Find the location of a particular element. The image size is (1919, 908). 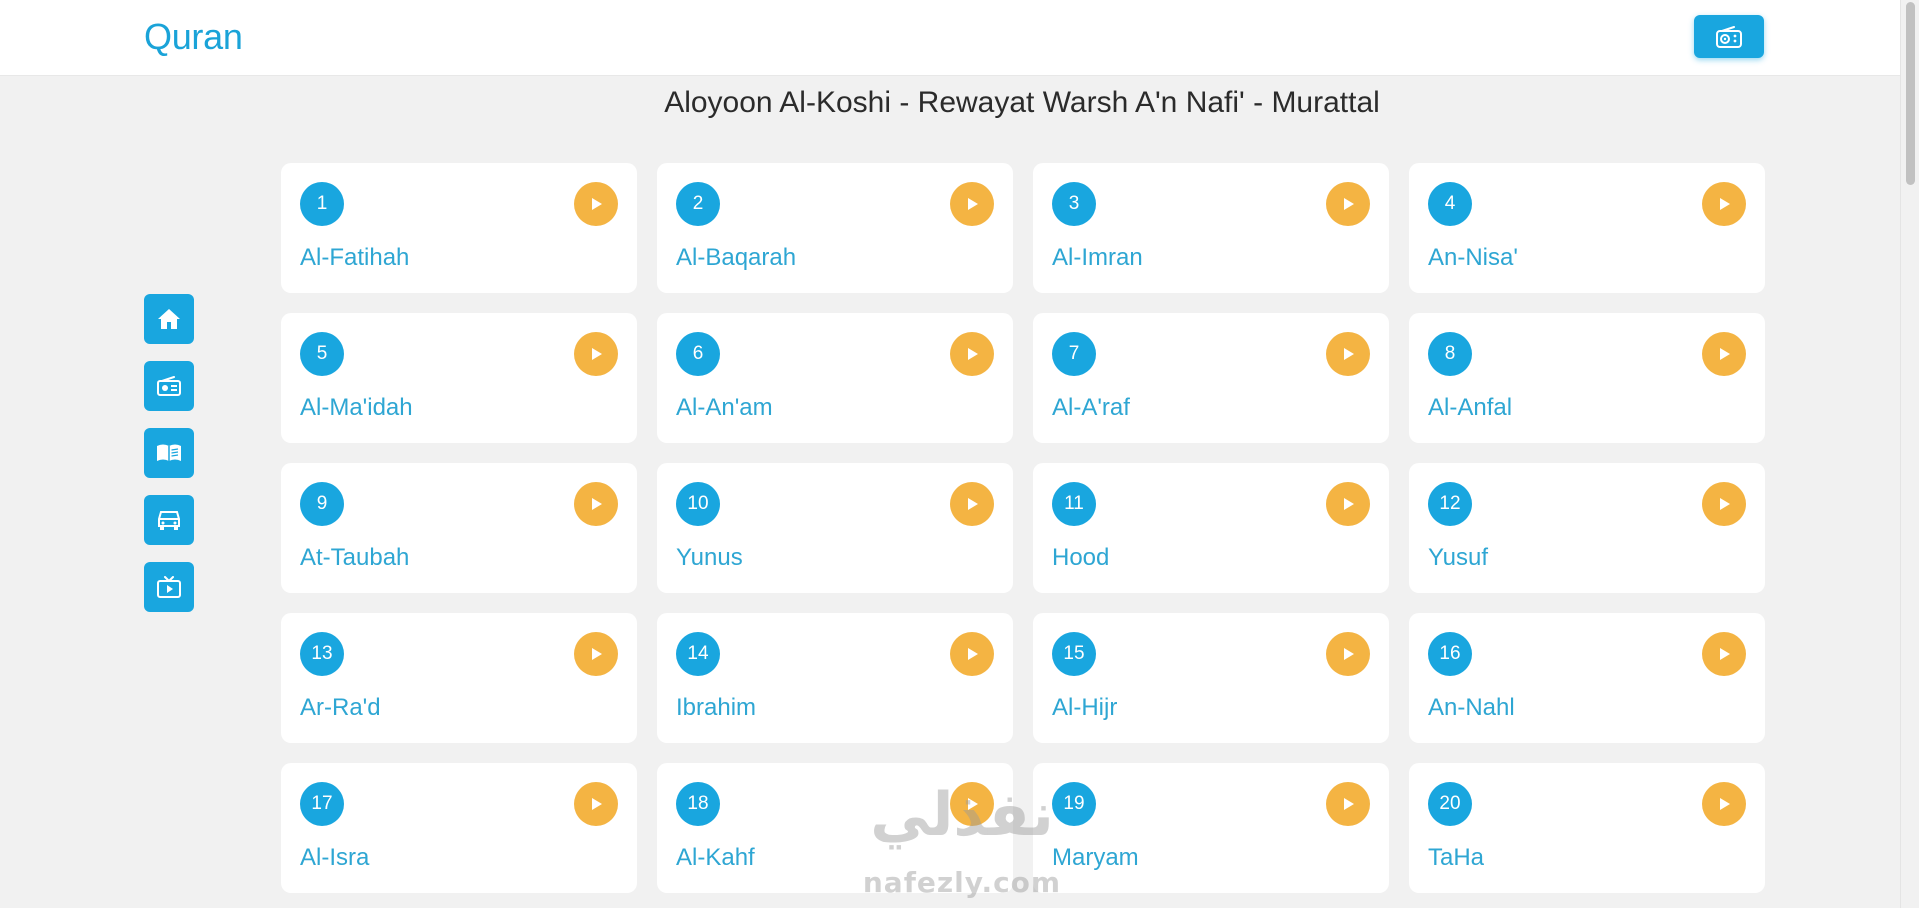

surah-number-badge: 5 is located at coordinates (322, 354).